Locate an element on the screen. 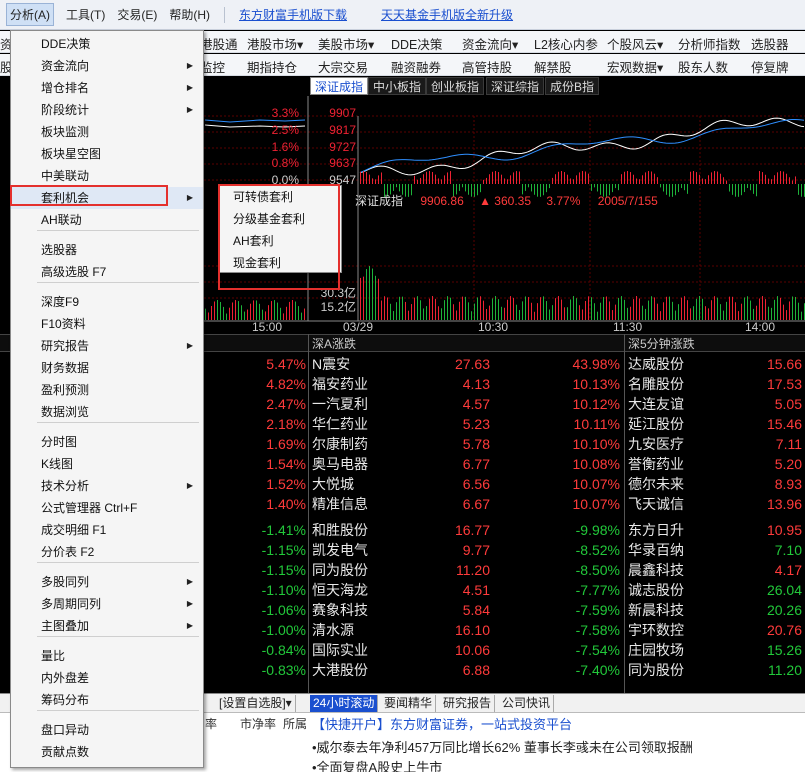  table-row-name: 尔康制药 is located at coordinates (357, 444).